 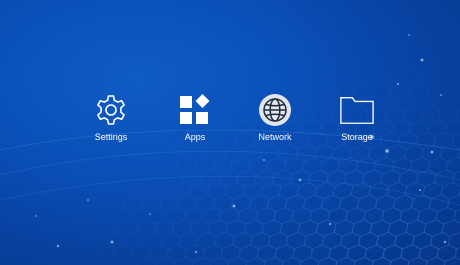 I want to click on menu-item-apps: Apps, so click(x=195, y=122).